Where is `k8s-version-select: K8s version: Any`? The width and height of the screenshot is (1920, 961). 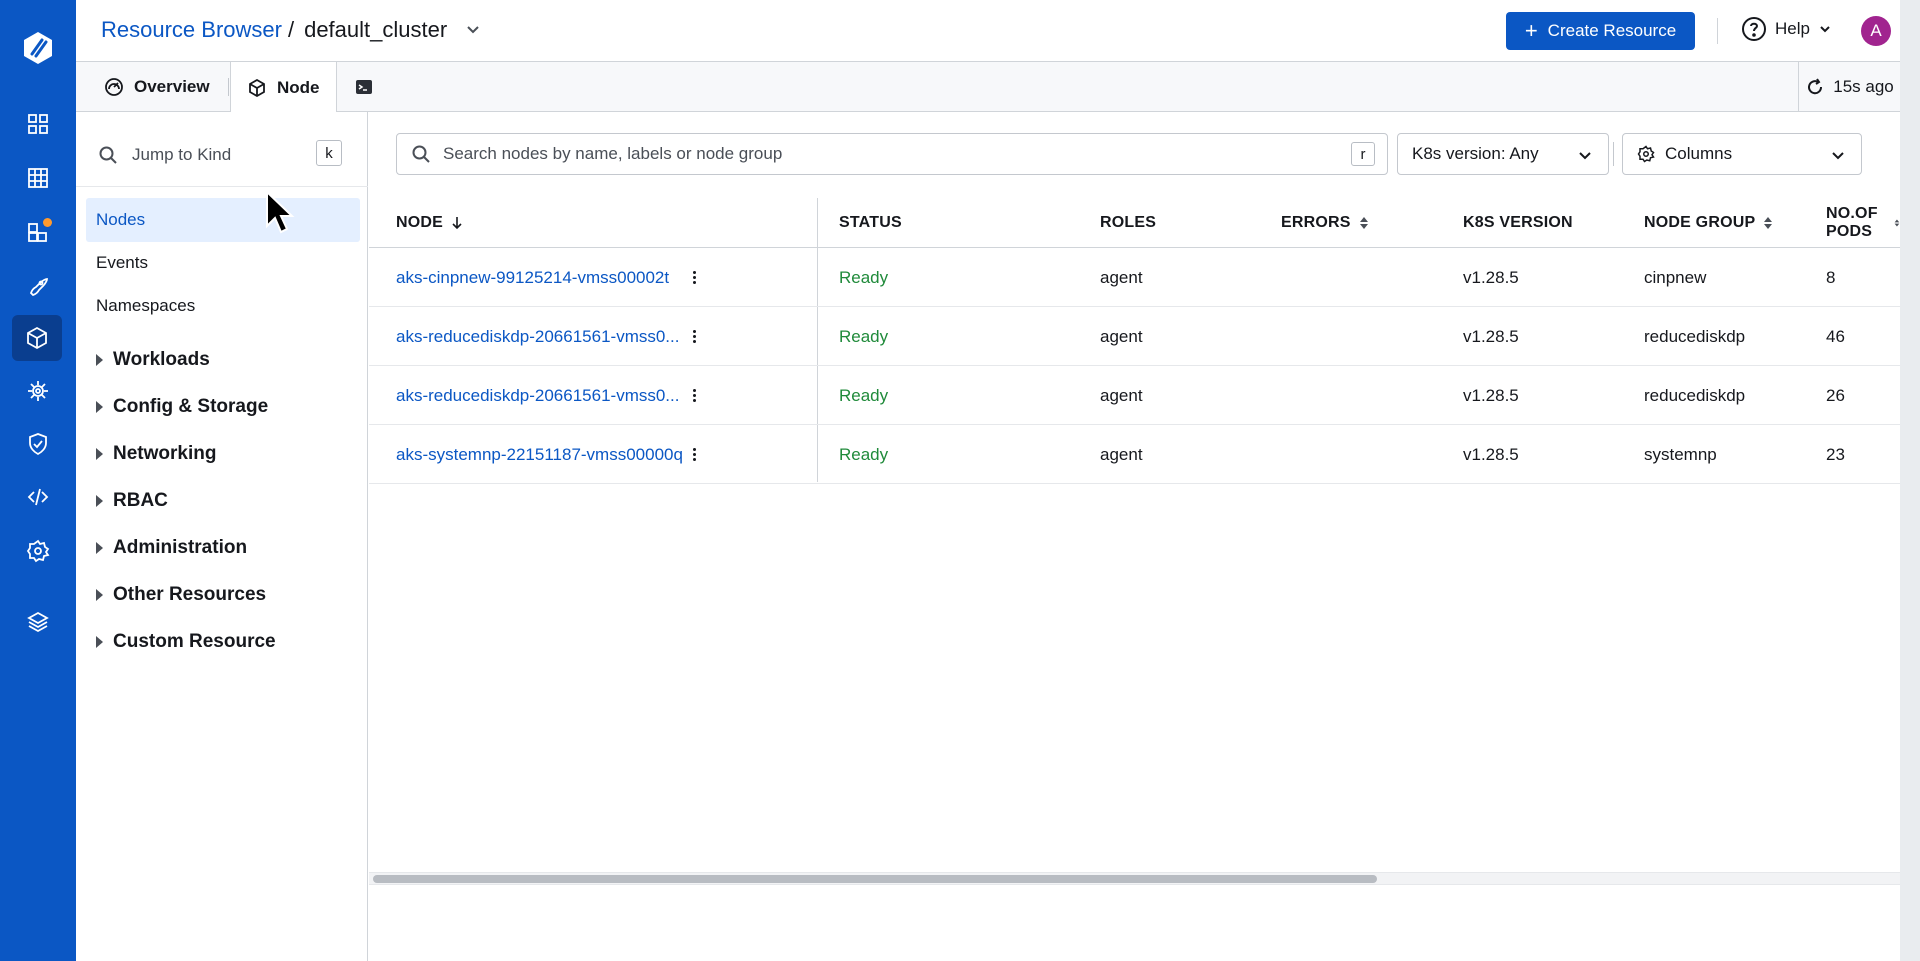 k8s-version-select: K8s version: Any is located at coordinates (1503, 154).